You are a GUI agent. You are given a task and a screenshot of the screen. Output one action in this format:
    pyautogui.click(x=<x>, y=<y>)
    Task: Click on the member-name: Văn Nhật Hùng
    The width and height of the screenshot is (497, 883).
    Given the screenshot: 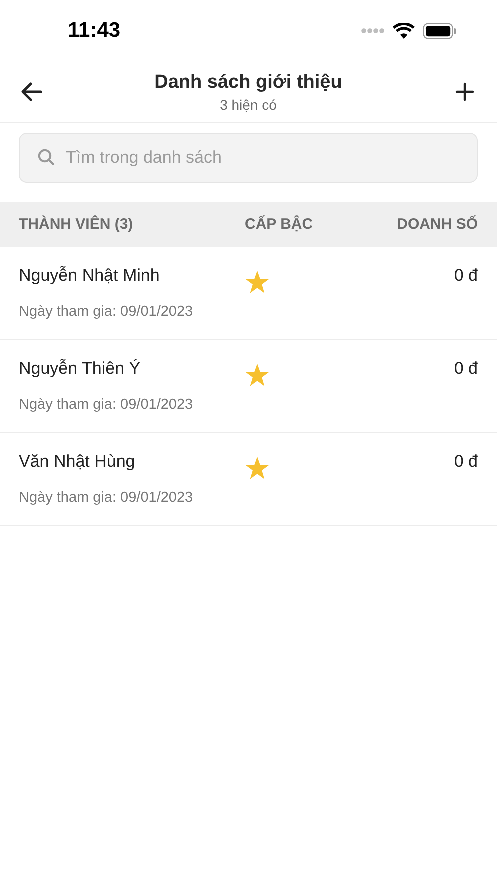 What is the action you would take?
    pyautogui.click(x=77, y=462)
    